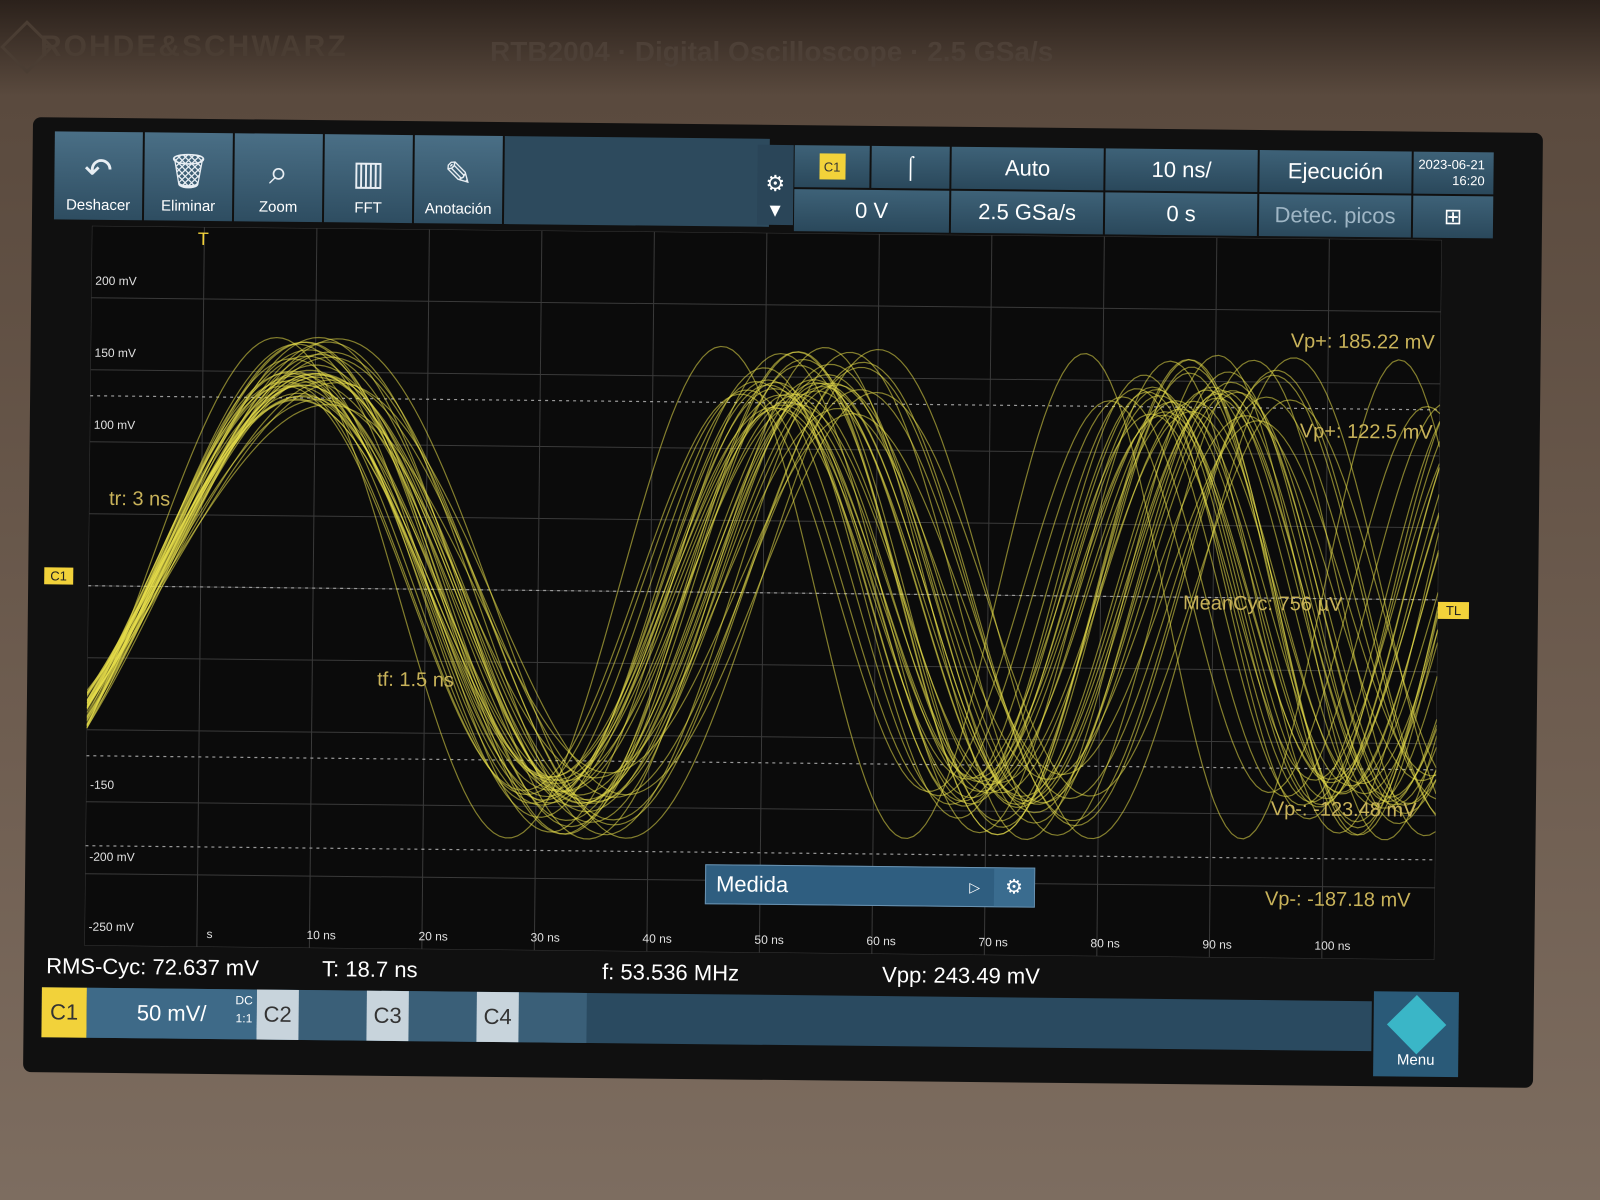 This screenshot has height=1200, width=1600. I want to click on vp-minus-annotation-1: Vp-: -123.48 mV, so click(1343, 810).